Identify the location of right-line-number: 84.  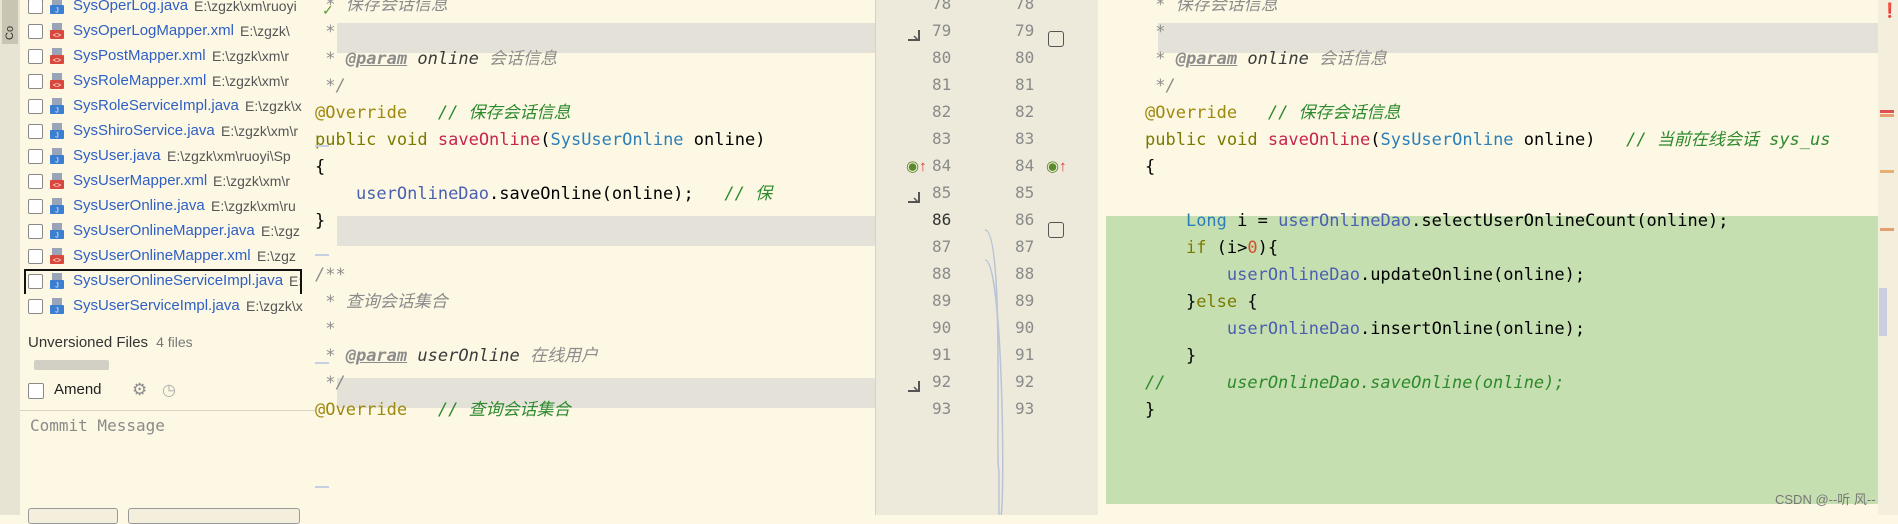
(1025, 165).